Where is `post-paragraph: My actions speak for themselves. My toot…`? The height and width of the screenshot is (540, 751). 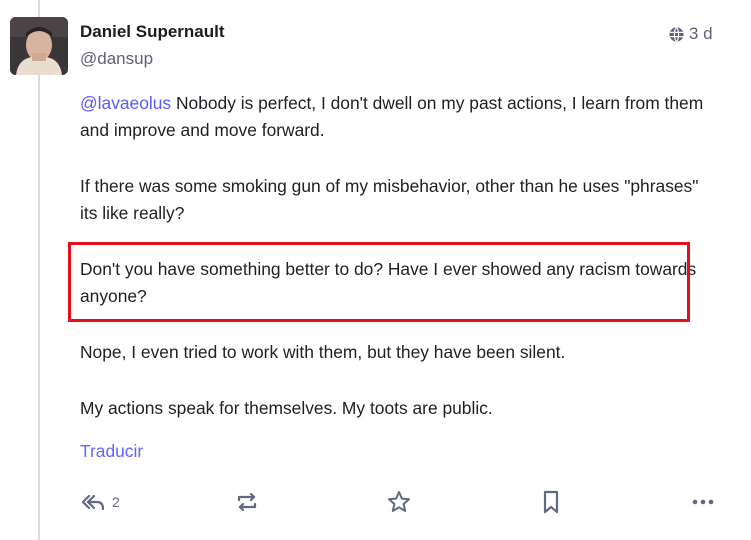 post-paragraph: My actions speak for themselves. My toot… is located at coordinates (286, 408).